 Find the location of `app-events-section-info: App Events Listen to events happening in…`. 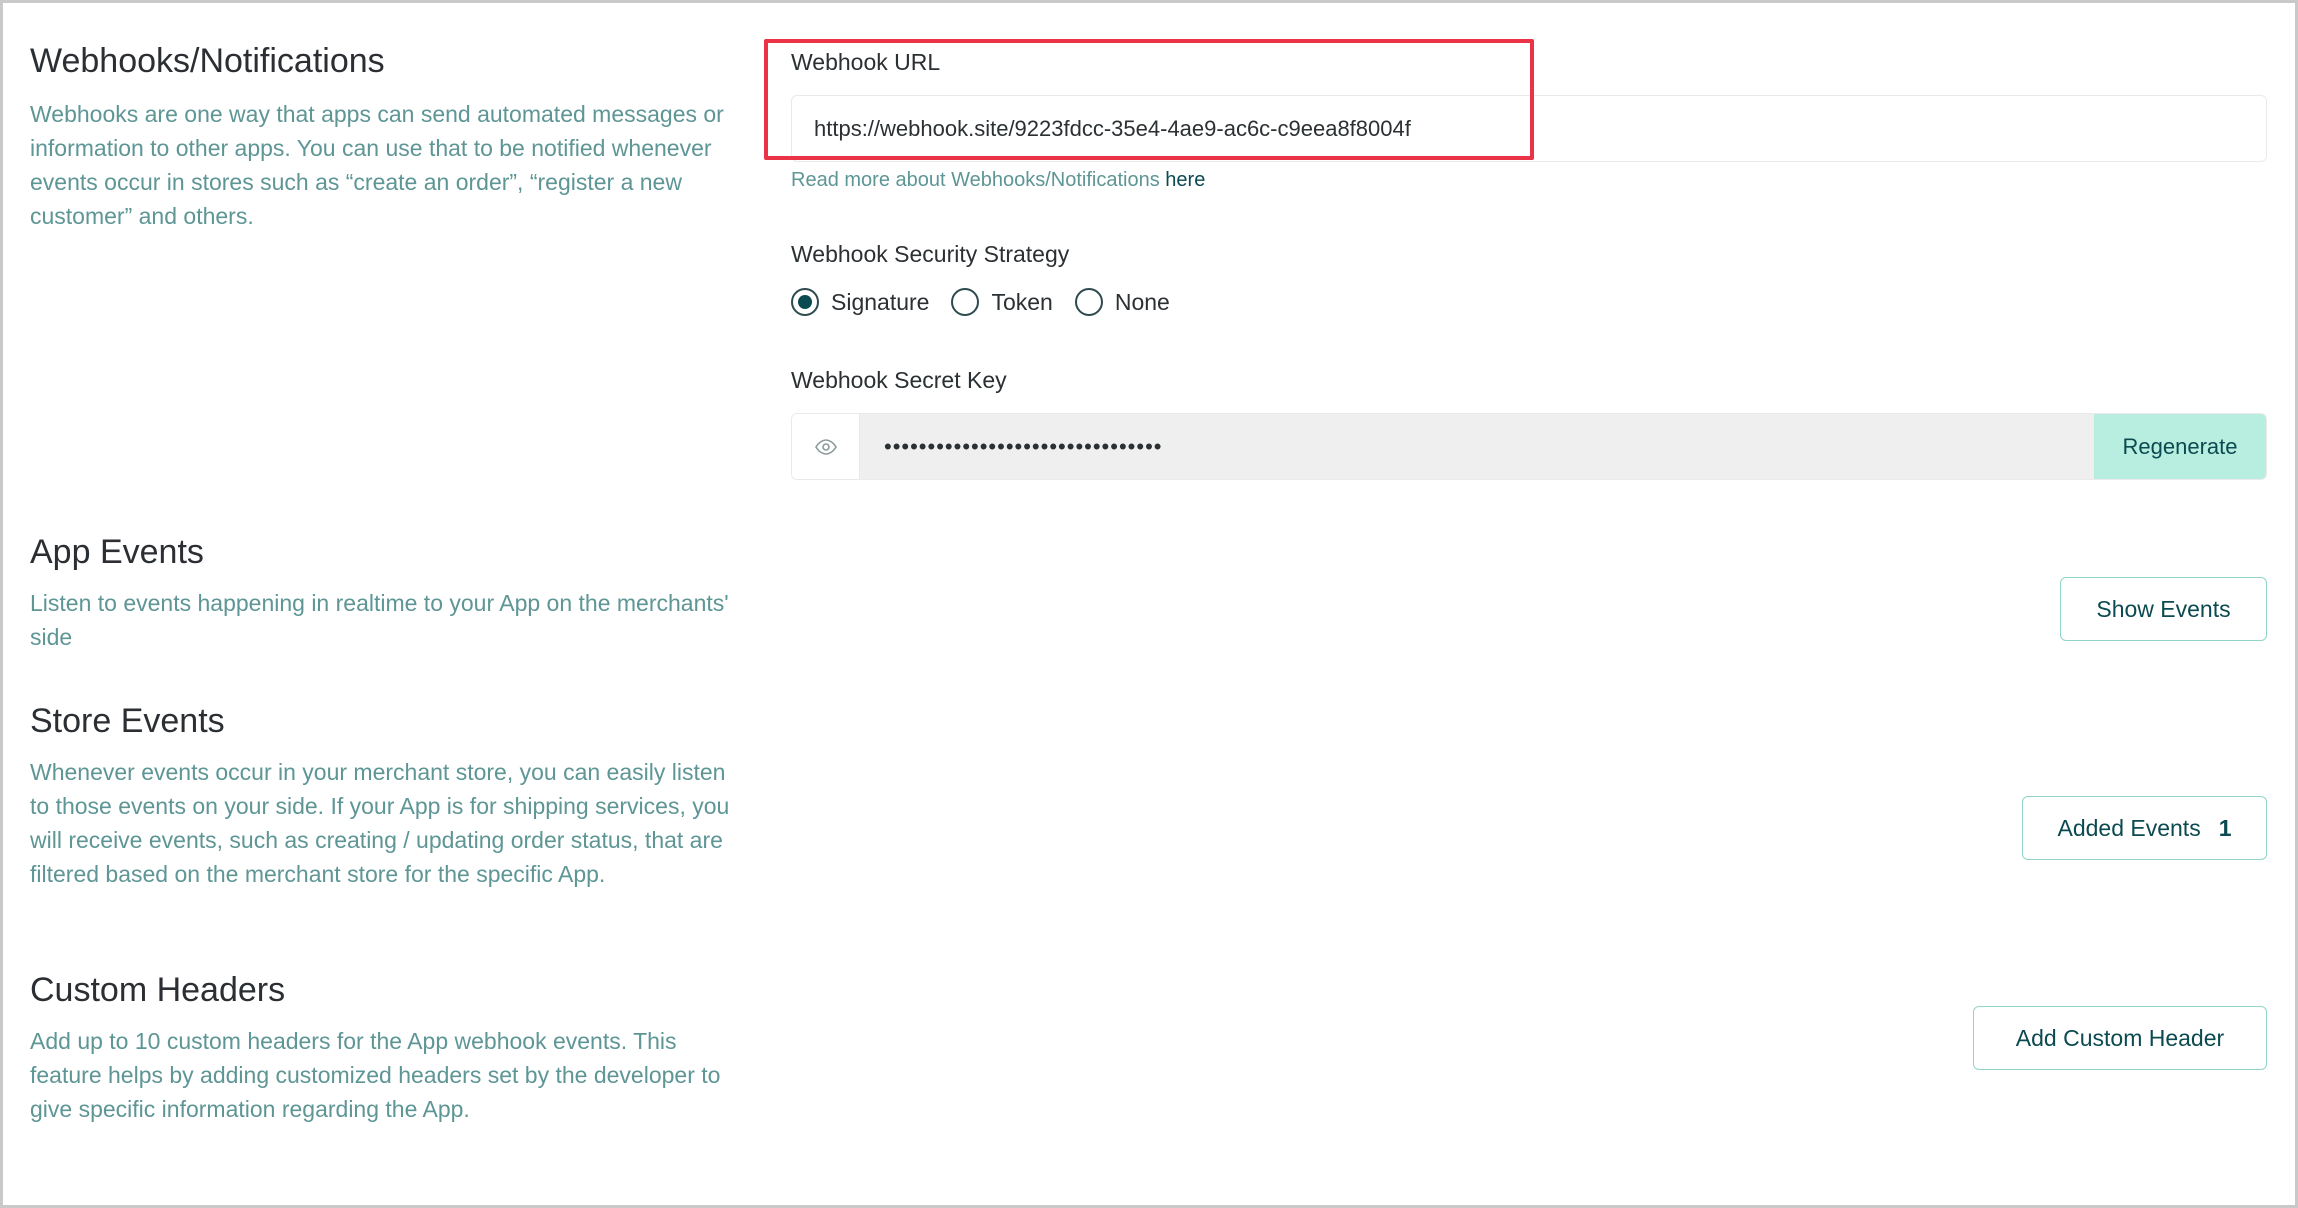

app-events-section-info: App Events Listen to events happening in… is located at coordinates (380, 592).